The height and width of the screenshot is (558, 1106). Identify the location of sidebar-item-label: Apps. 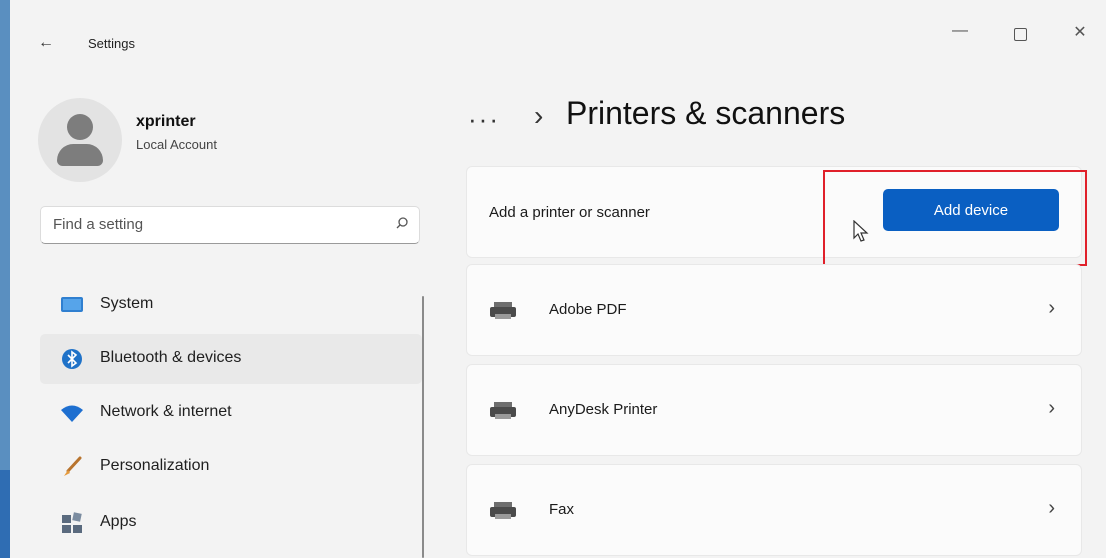
(118, 521).